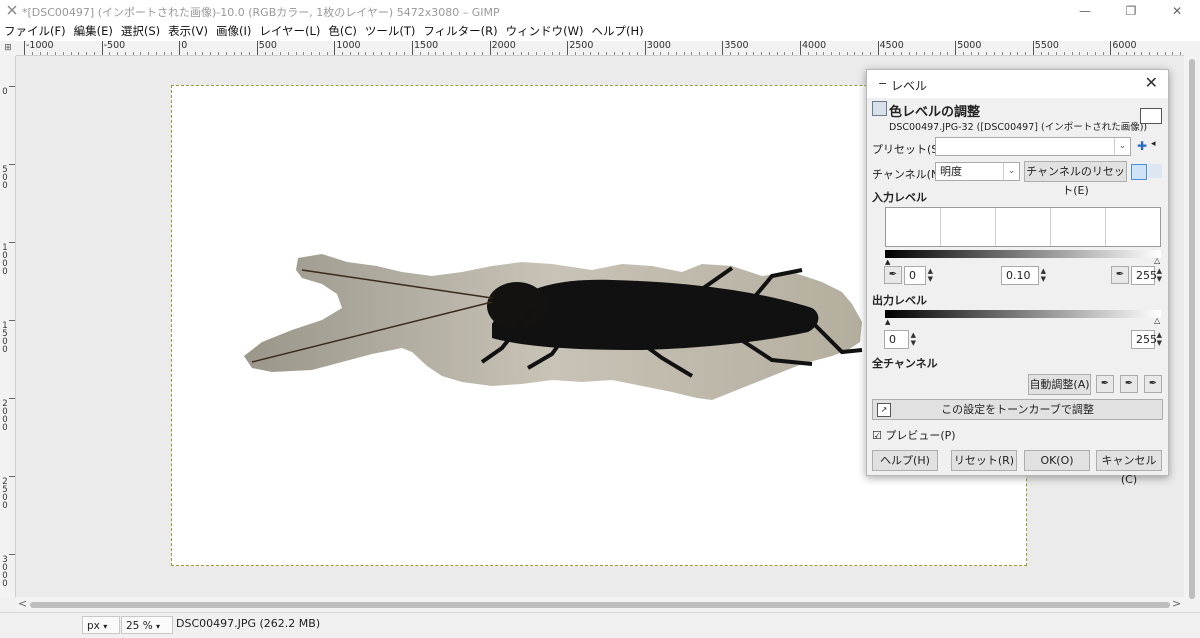 The image size is (1200, 638). I want to click on ruler-label: 5000, so click(969, 46).